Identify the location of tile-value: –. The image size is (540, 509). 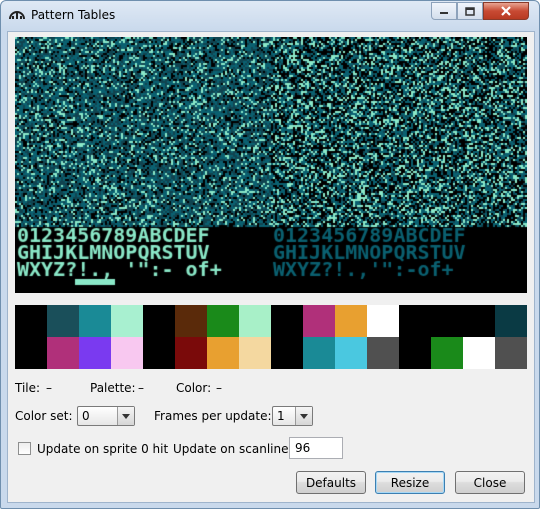
(49, 388).